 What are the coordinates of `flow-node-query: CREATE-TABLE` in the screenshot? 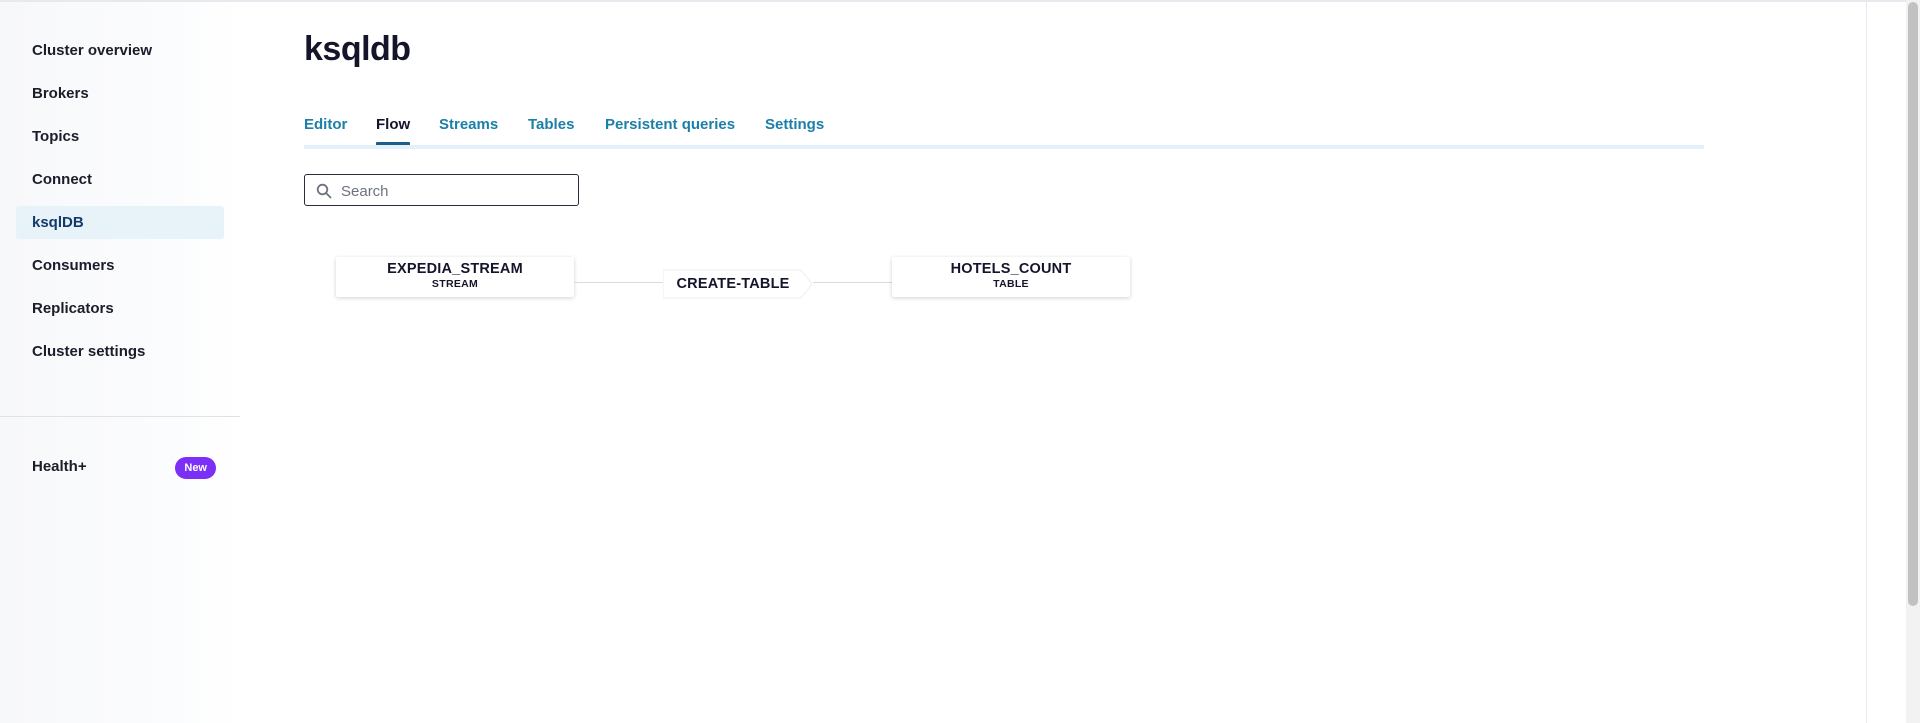 It's located at (738, 284).